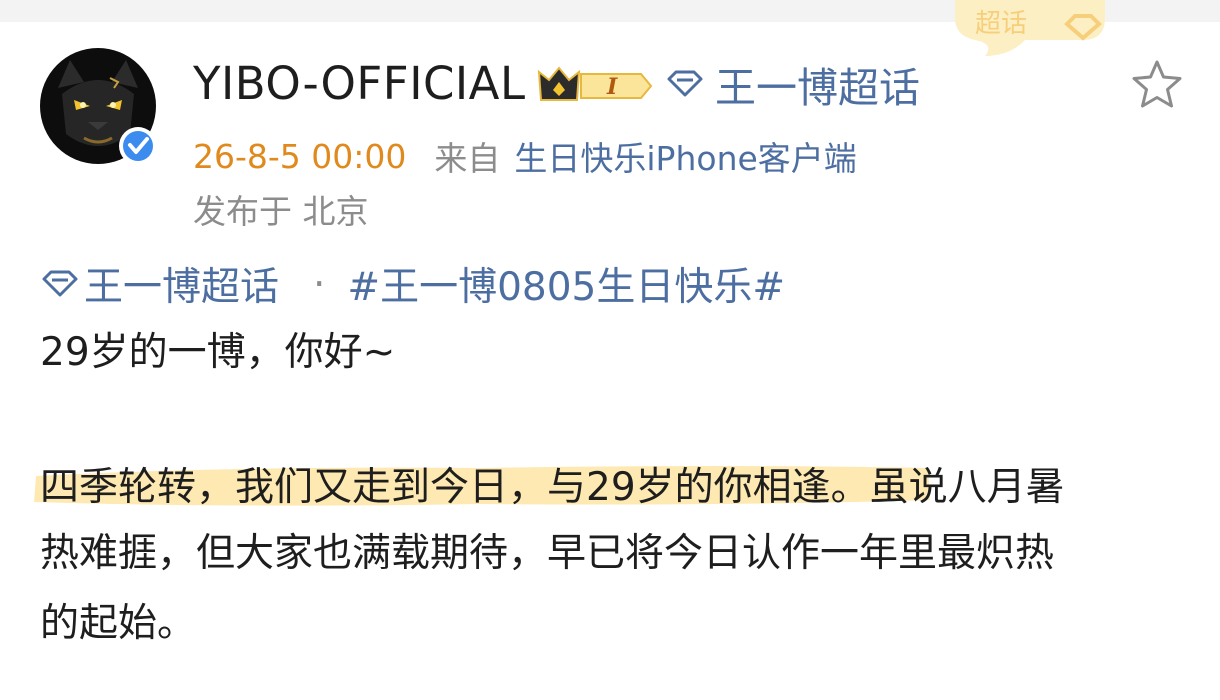 This screenshot has height=700, width=1220. I want to click on post-text-line: 29岁的一博，你好~, so click(218, 352).